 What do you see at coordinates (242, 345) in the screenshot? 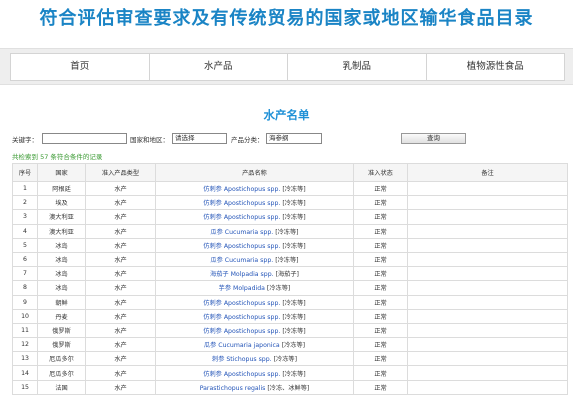
I see `product-link: 瓜参 Cucumaria japonica` at bounding box center [242, 345].